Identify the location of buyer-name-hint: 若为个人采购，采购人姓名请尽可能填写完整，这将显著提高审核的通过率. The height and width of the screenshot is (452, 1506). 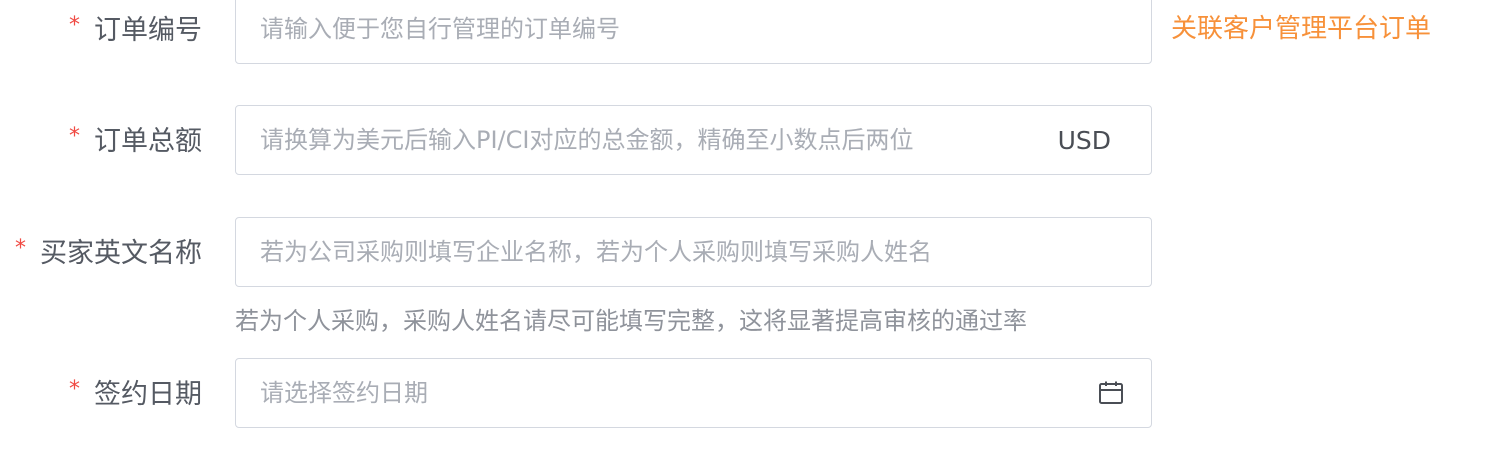
(631, 321).